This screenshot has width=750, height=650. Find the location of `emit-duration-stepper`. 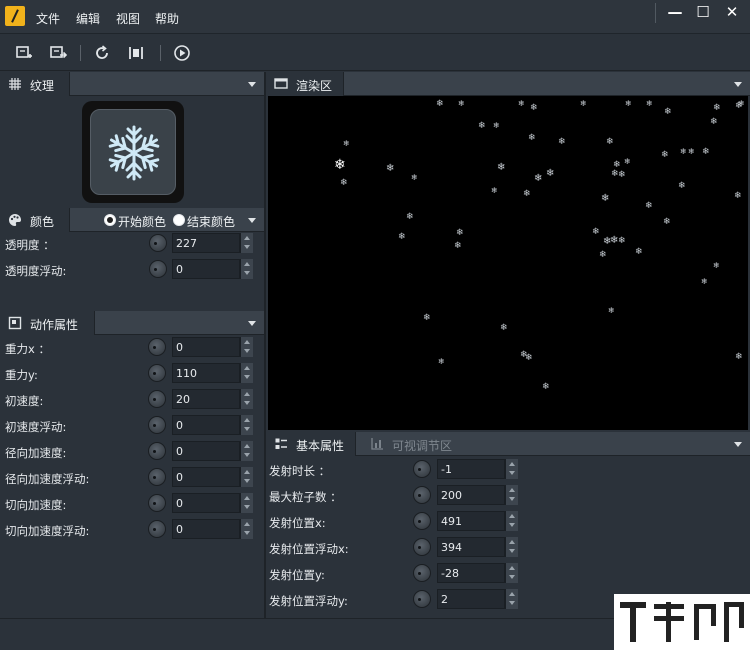

emit-duration-stepper is located at coordinates (511, 469).